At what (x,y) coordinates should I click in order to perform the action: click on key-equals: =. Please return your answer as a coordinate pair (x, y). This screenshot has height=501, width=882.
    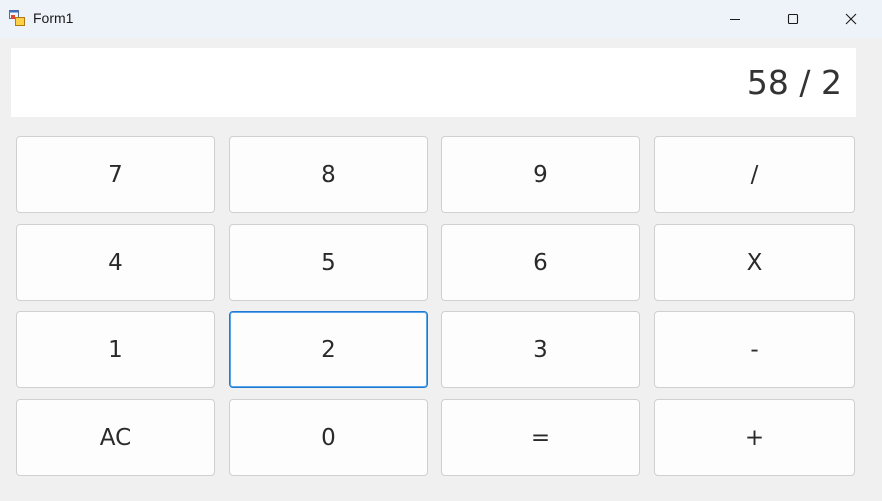
    Looking at the image, I should click on (540, 437).